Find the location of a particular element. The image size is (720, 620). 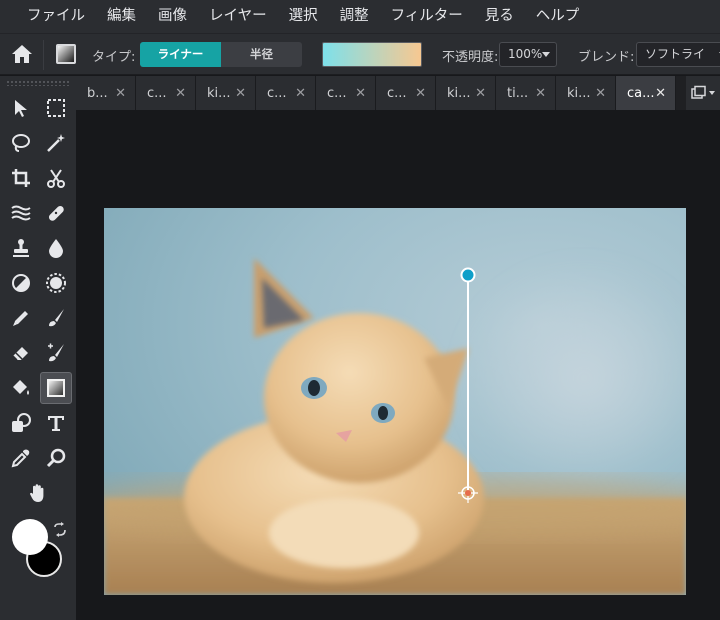

type-label: タイプ: is located at coordinates (114, 57).